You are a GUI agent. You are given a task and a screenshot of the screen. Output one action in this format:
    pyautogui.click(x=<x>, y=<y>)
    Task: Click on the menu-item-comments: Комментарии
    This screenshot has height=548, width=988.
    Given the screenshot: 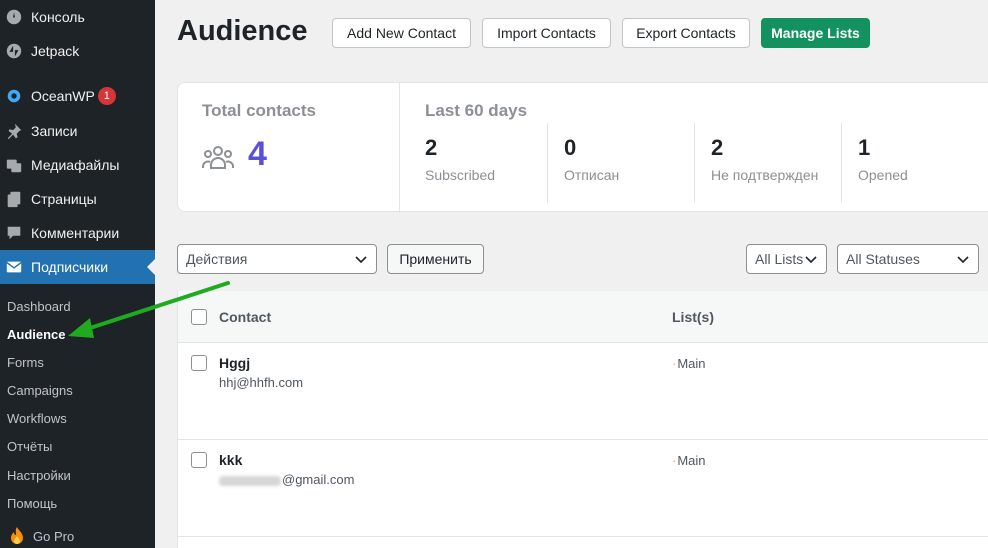 What is the action you would take?
    pyautogui.click(x=77, y=233)
    